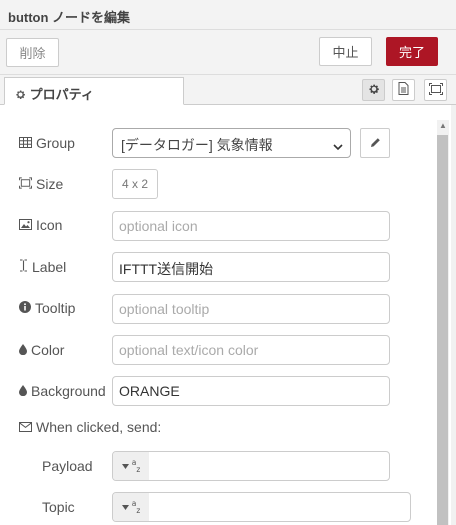  Describe the element at coordinates (453, 315) in the screenshot. I see `window-edge` at that location.